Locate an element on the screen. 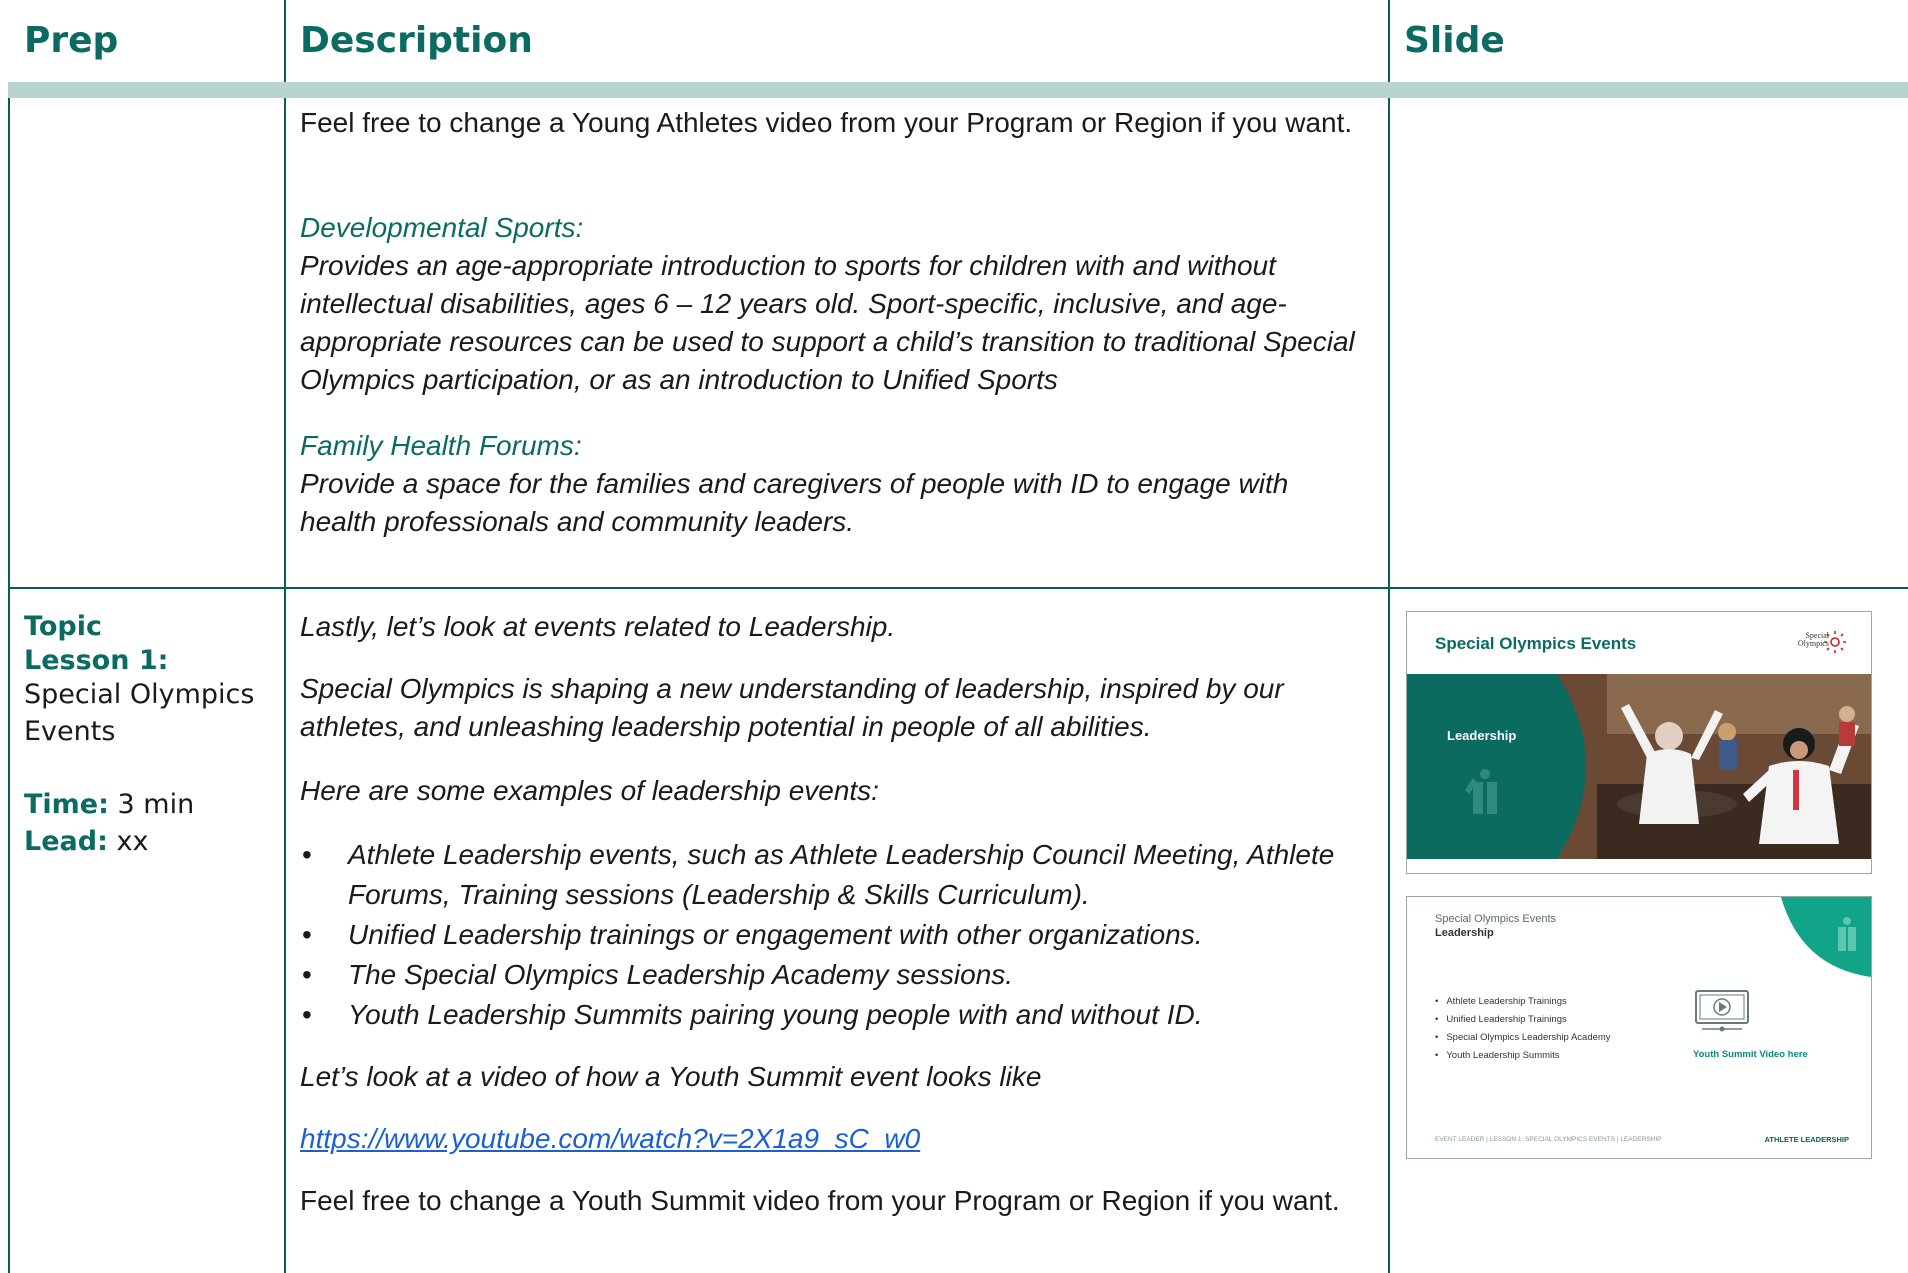  slide2-footer-right: ATHLETE LEADERSHIP is located at coordinates (1806, 1139).